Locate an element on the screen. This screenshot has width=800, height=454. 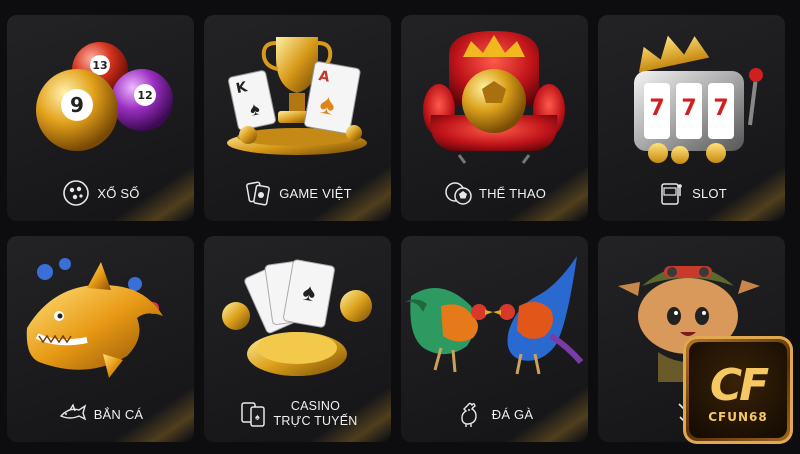
brand-logo-inner: CF CFUN68 is located at coordinates (738, 390).